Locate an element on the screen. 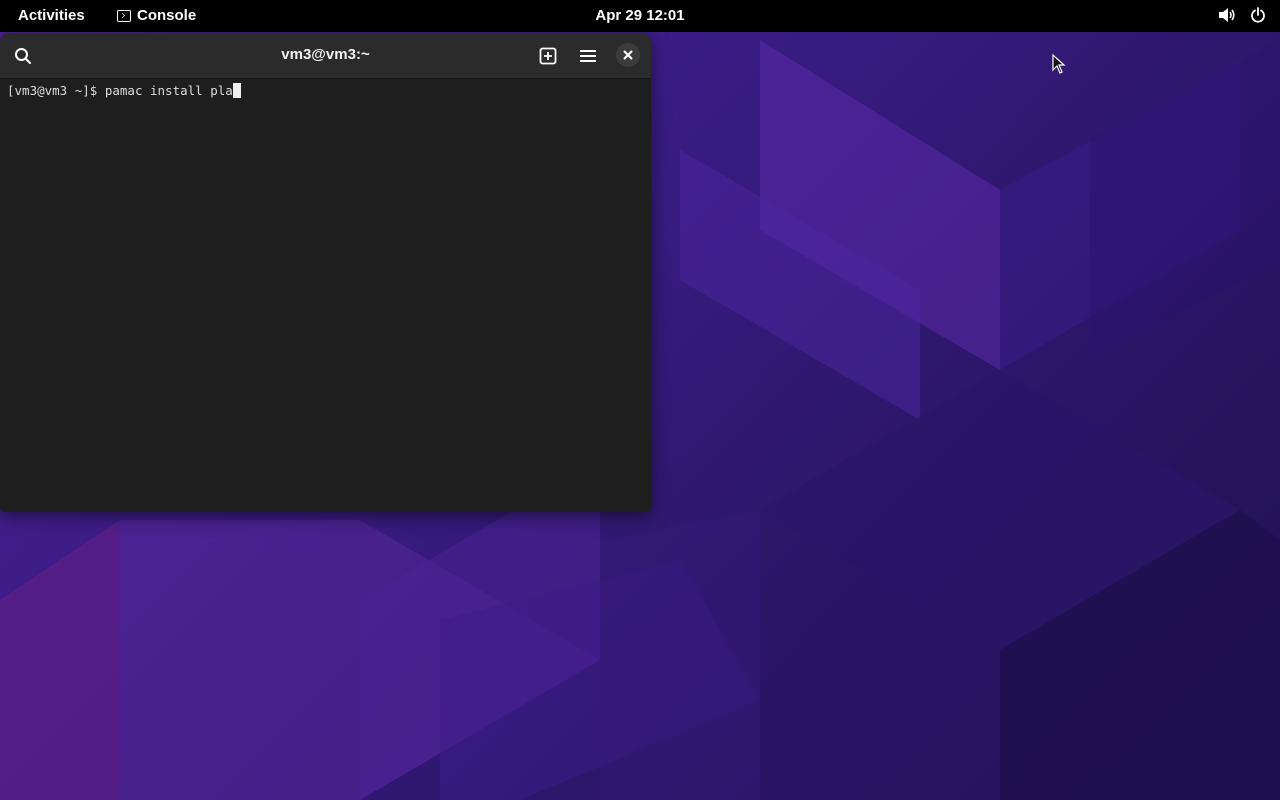 The image size is (1280, 800). new-tab-icon is located at coordinates (548, 56).